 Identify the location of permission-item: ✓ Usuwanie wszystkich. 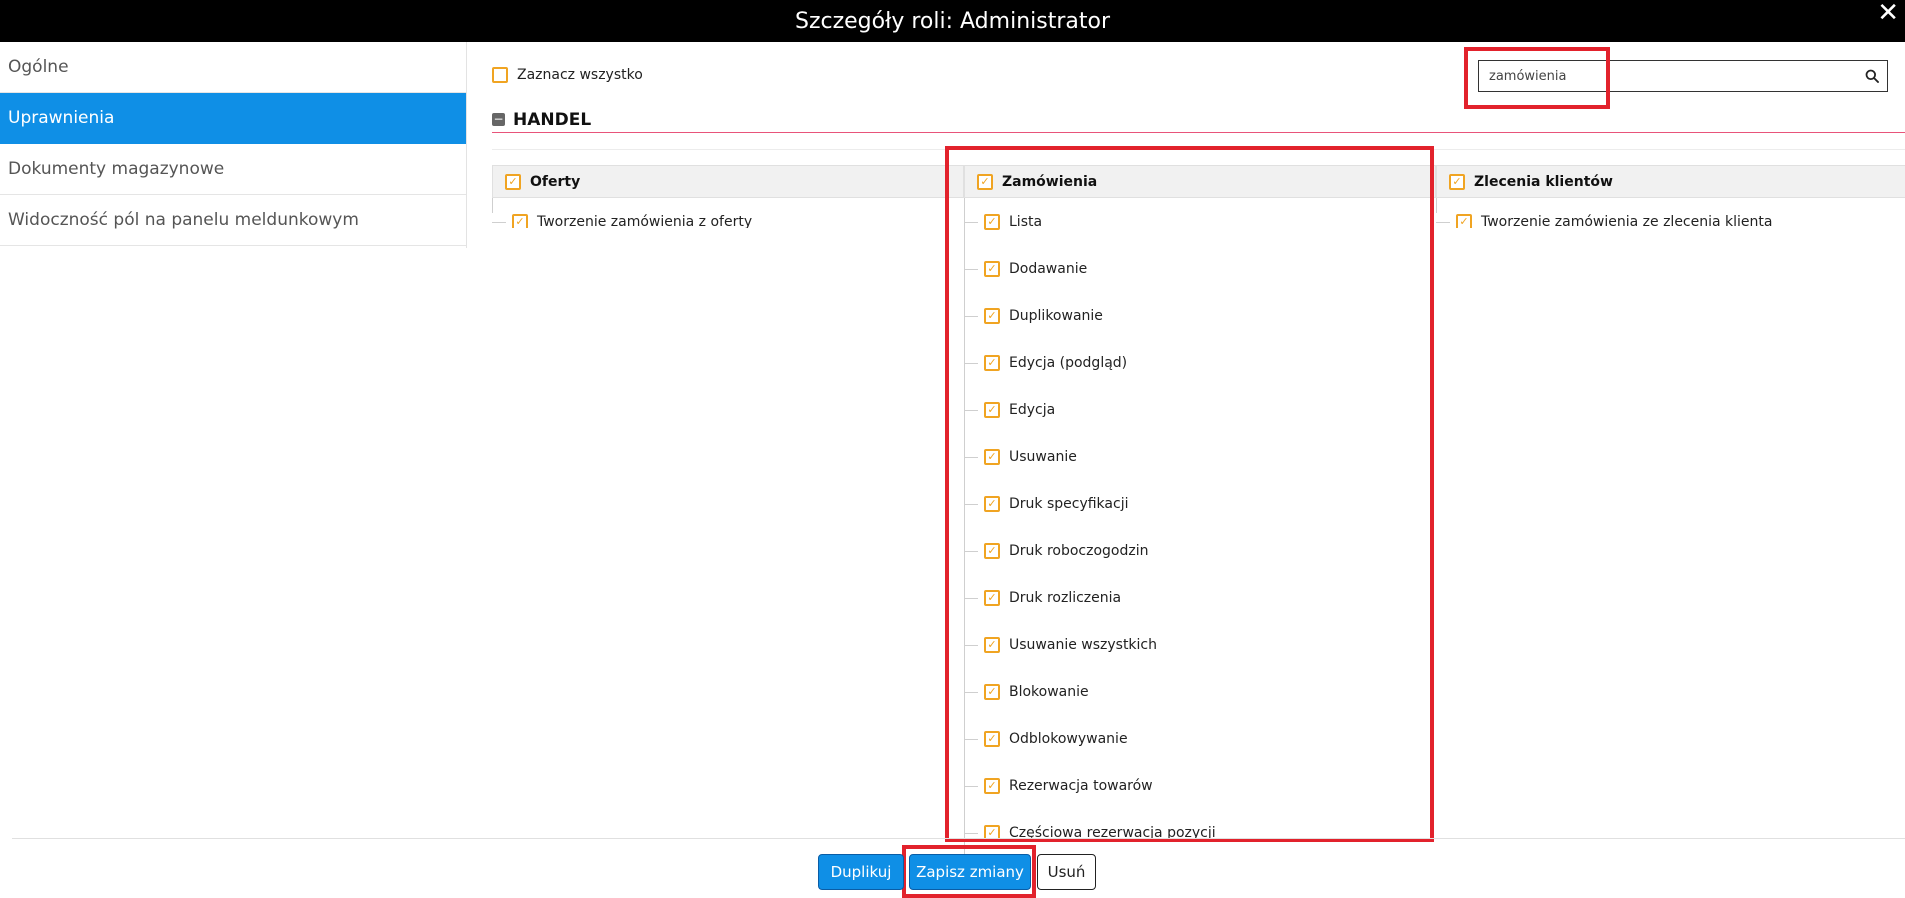
(1200, 644).